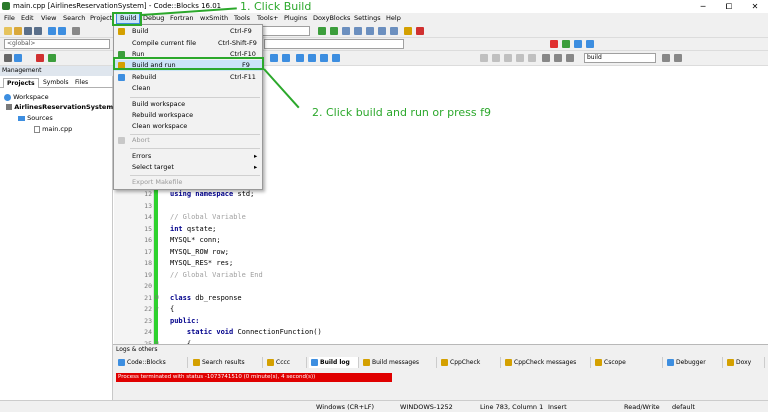 The width and height of the screenshot is (768, 413). I want to click on log-tab-label: Build messages, so click(396, 362).